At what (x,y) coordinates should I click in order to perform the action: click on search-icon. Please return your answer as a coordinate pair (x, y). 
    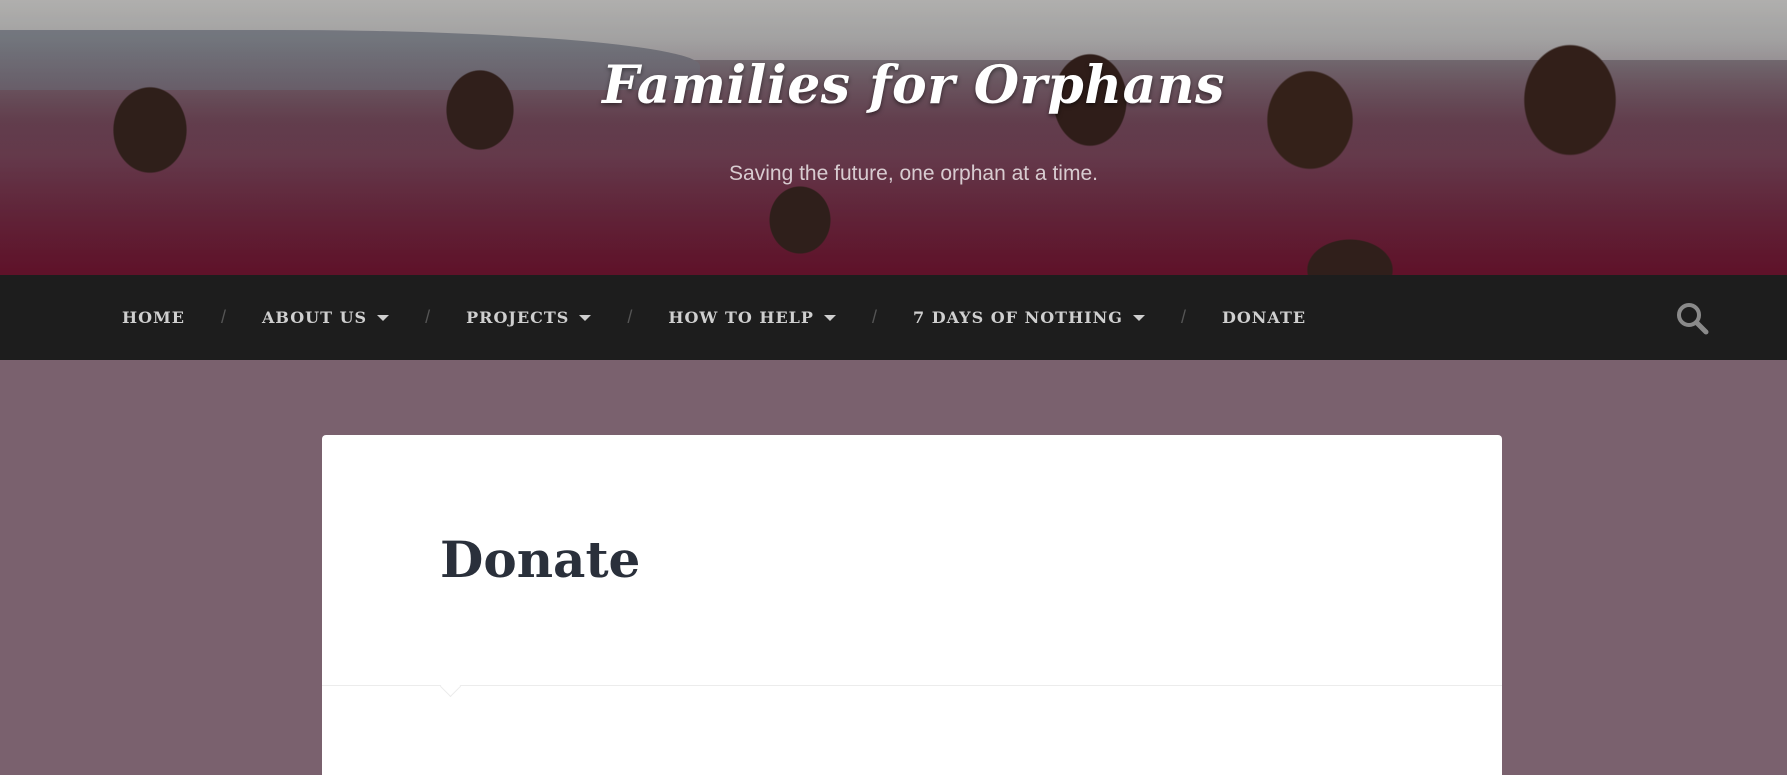
    Looking at the image, I should click on (1693, 319).